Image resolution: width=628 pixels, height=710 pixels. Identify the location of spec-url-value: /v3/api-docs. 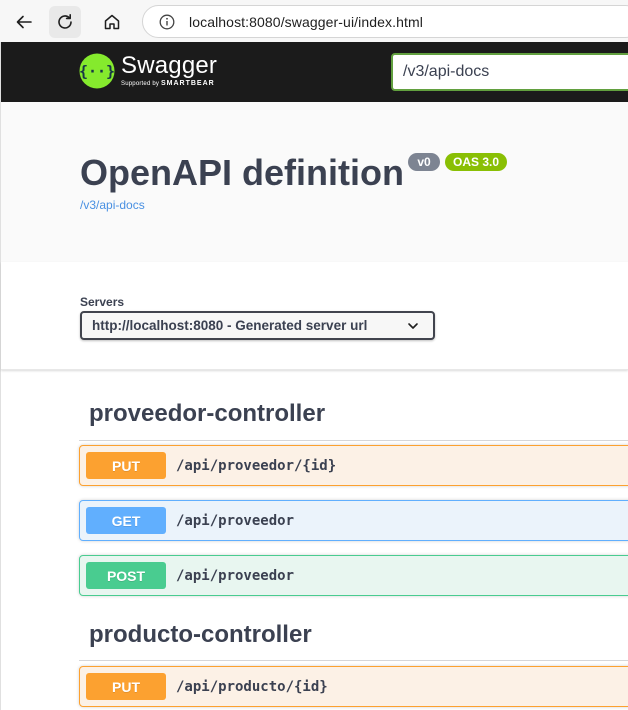
(446, 72).